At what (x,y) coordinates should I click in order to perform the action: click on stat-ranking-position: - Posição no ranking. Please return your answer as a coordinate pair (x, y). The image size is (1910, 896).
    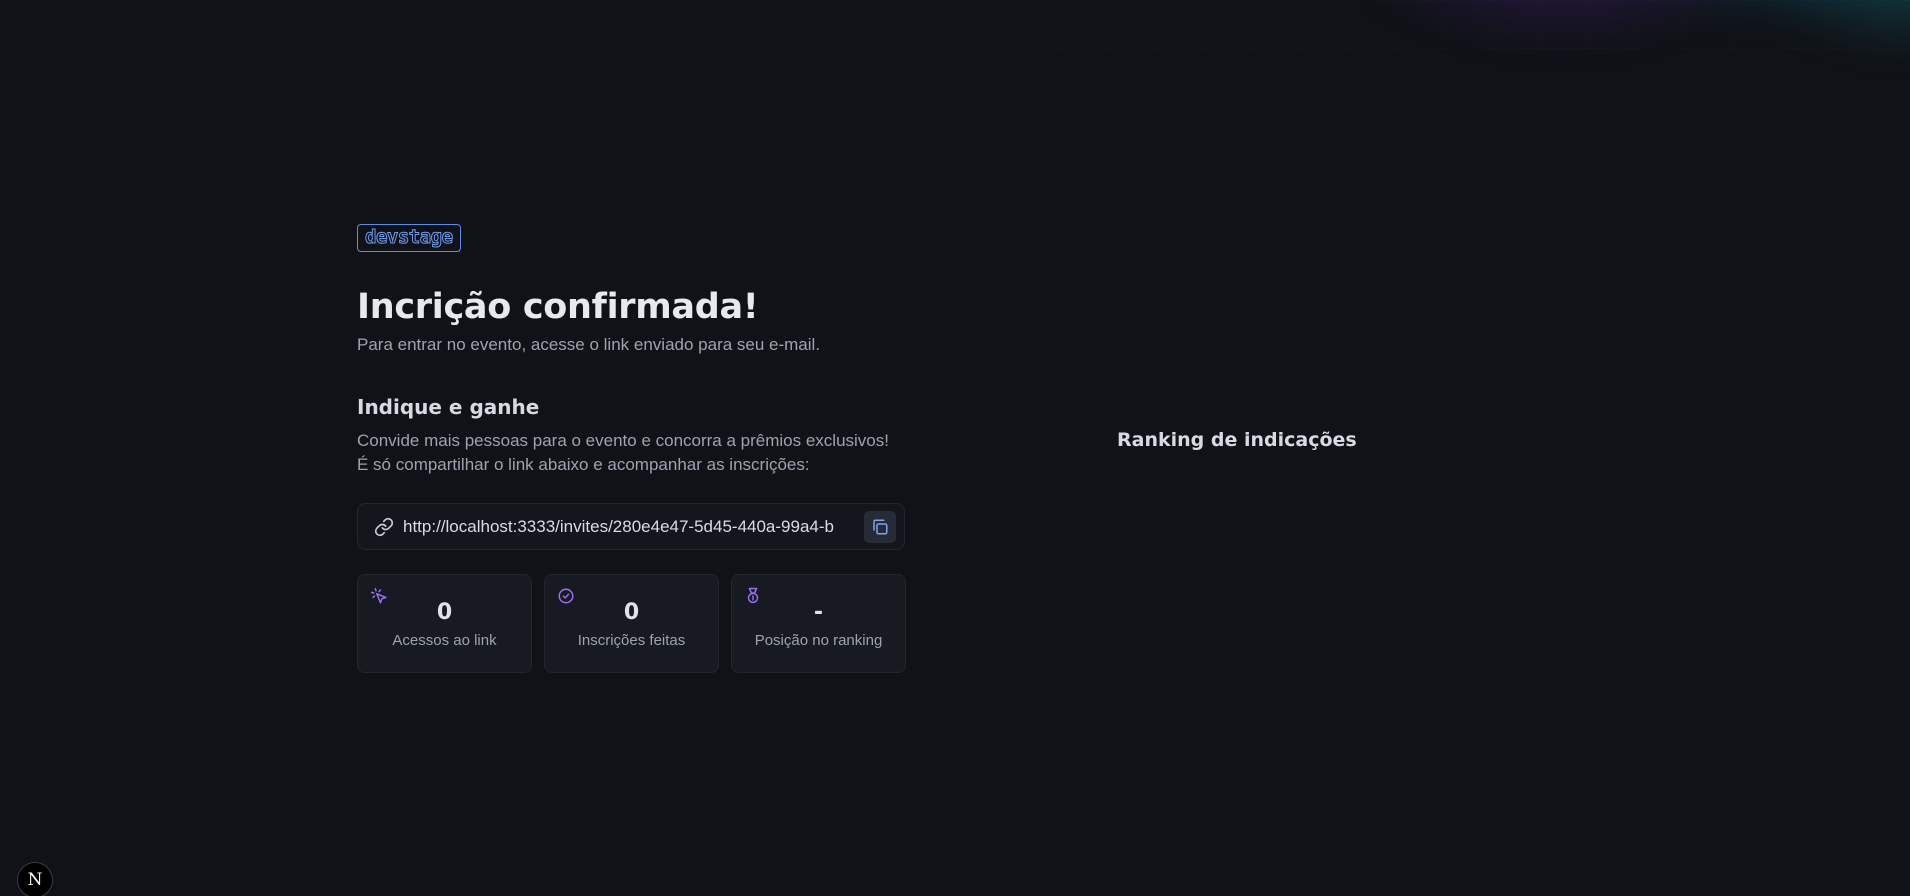
    Looking at the image, I should click on (818, 623).